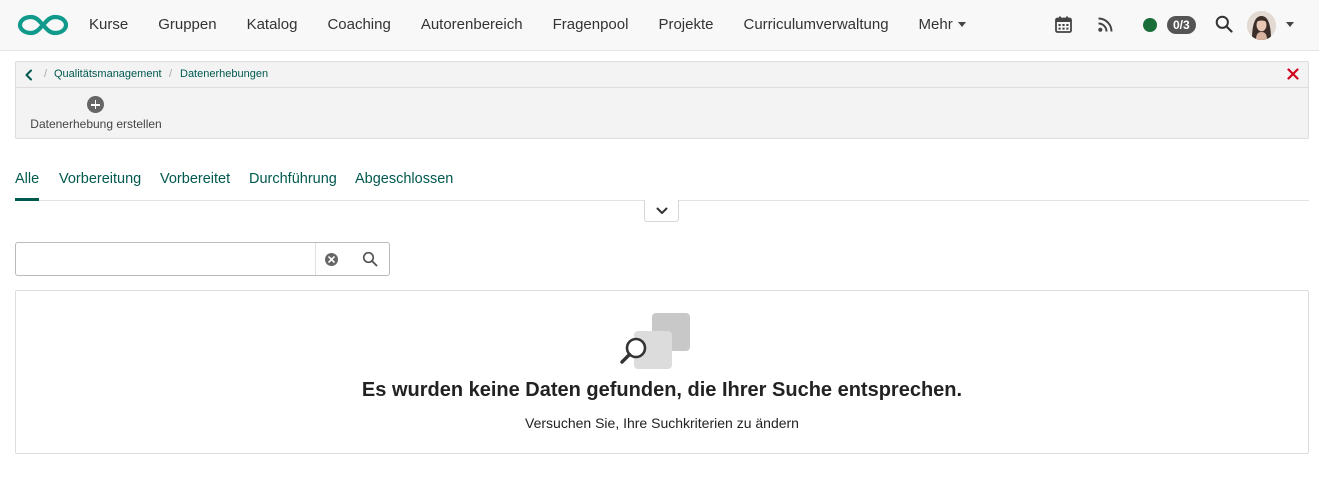 This screenshot has width=1319, height=482. Describe the element at coordinates (315, 259) in the screenshot. I see `search-divider` at that location.